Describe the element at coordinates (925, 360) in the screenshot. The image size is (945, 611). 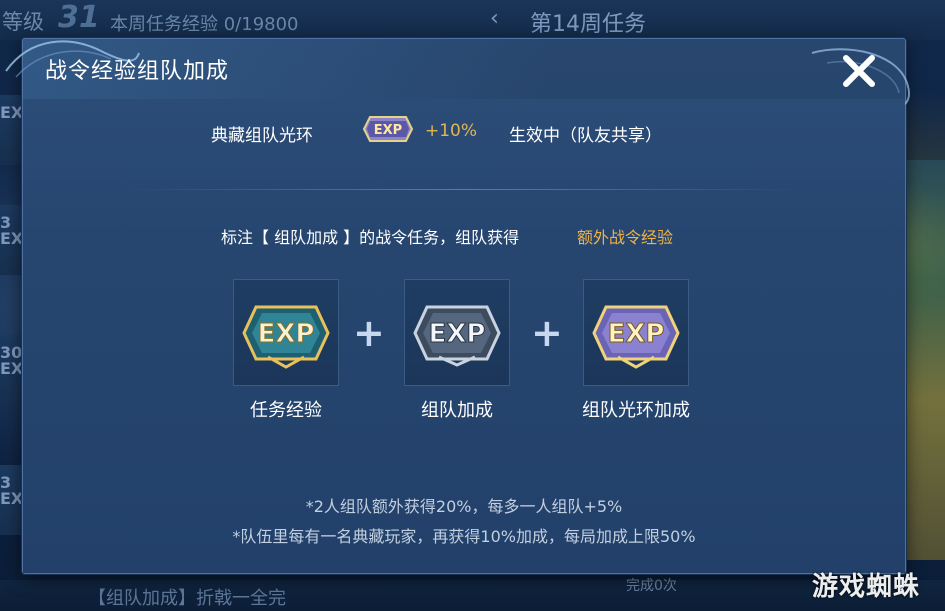
I see `background-character` at that location.